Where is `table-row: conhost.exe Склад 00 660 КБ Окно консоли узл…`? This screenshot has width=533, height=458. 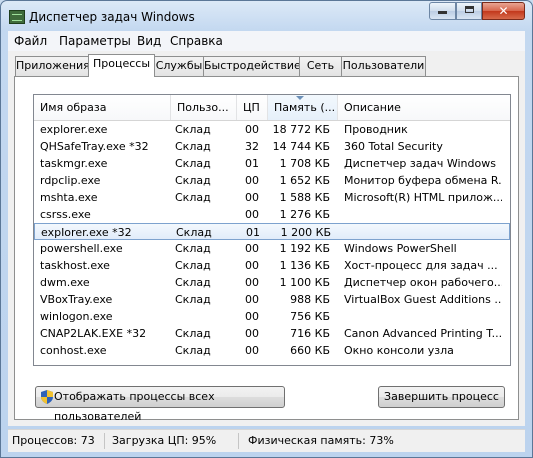
table-row: conhost.exe Склад 00 660 КБ Окно консоли узл… is located at coordinates (272, 350).